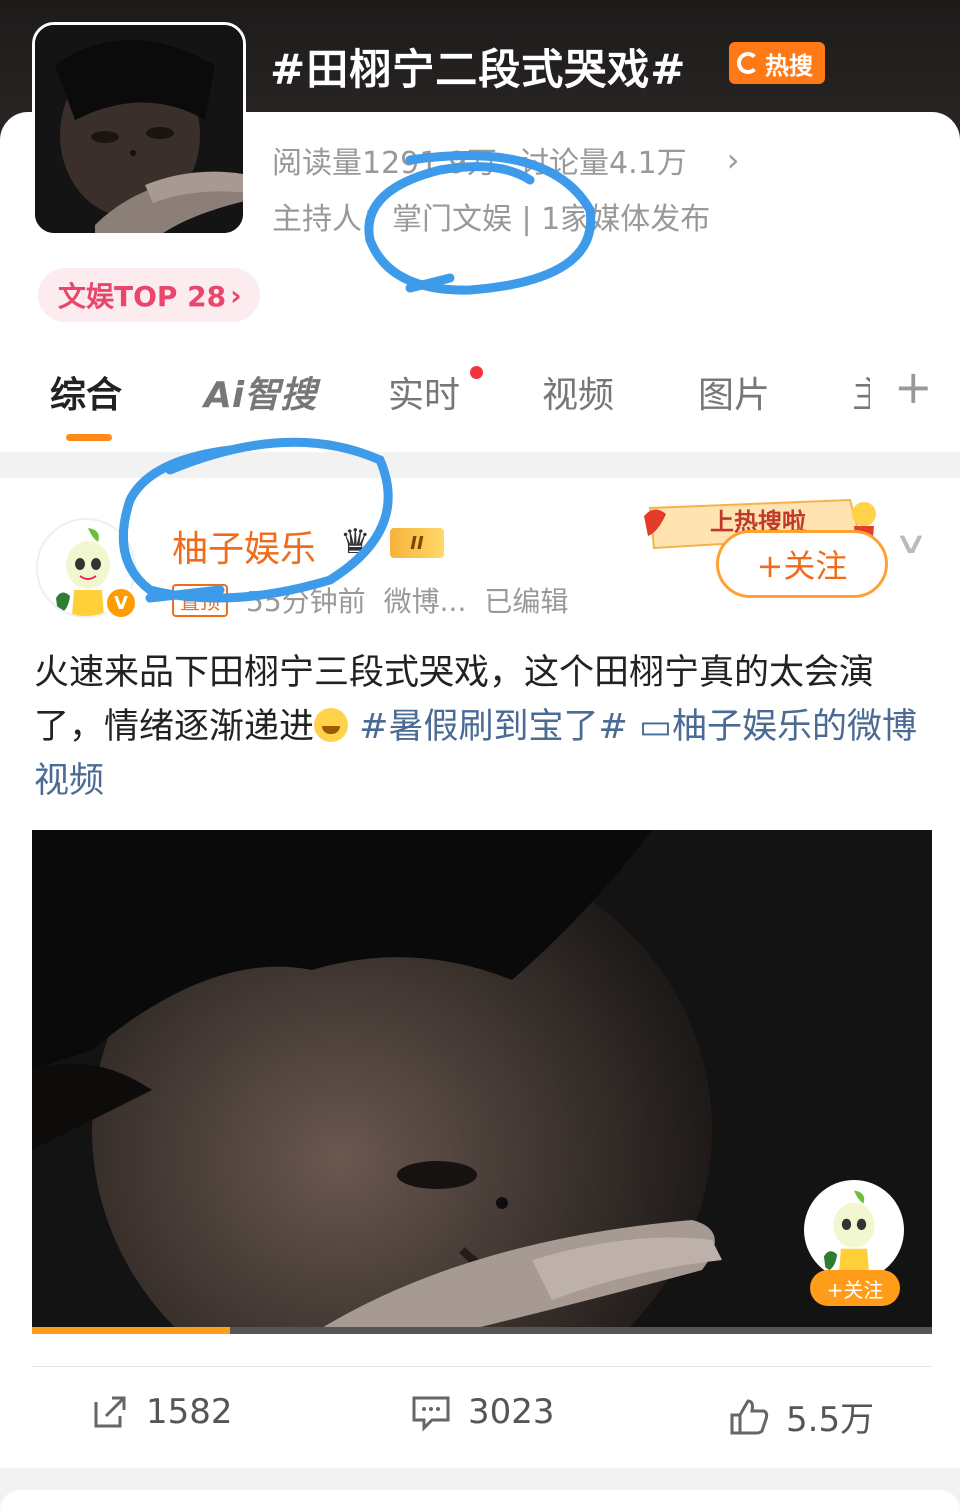 This screenshot has width=960, height=1510. Describe the element at coordinates (511, 1412) in the screenshot. I see `comment-count: 3023` at that location.